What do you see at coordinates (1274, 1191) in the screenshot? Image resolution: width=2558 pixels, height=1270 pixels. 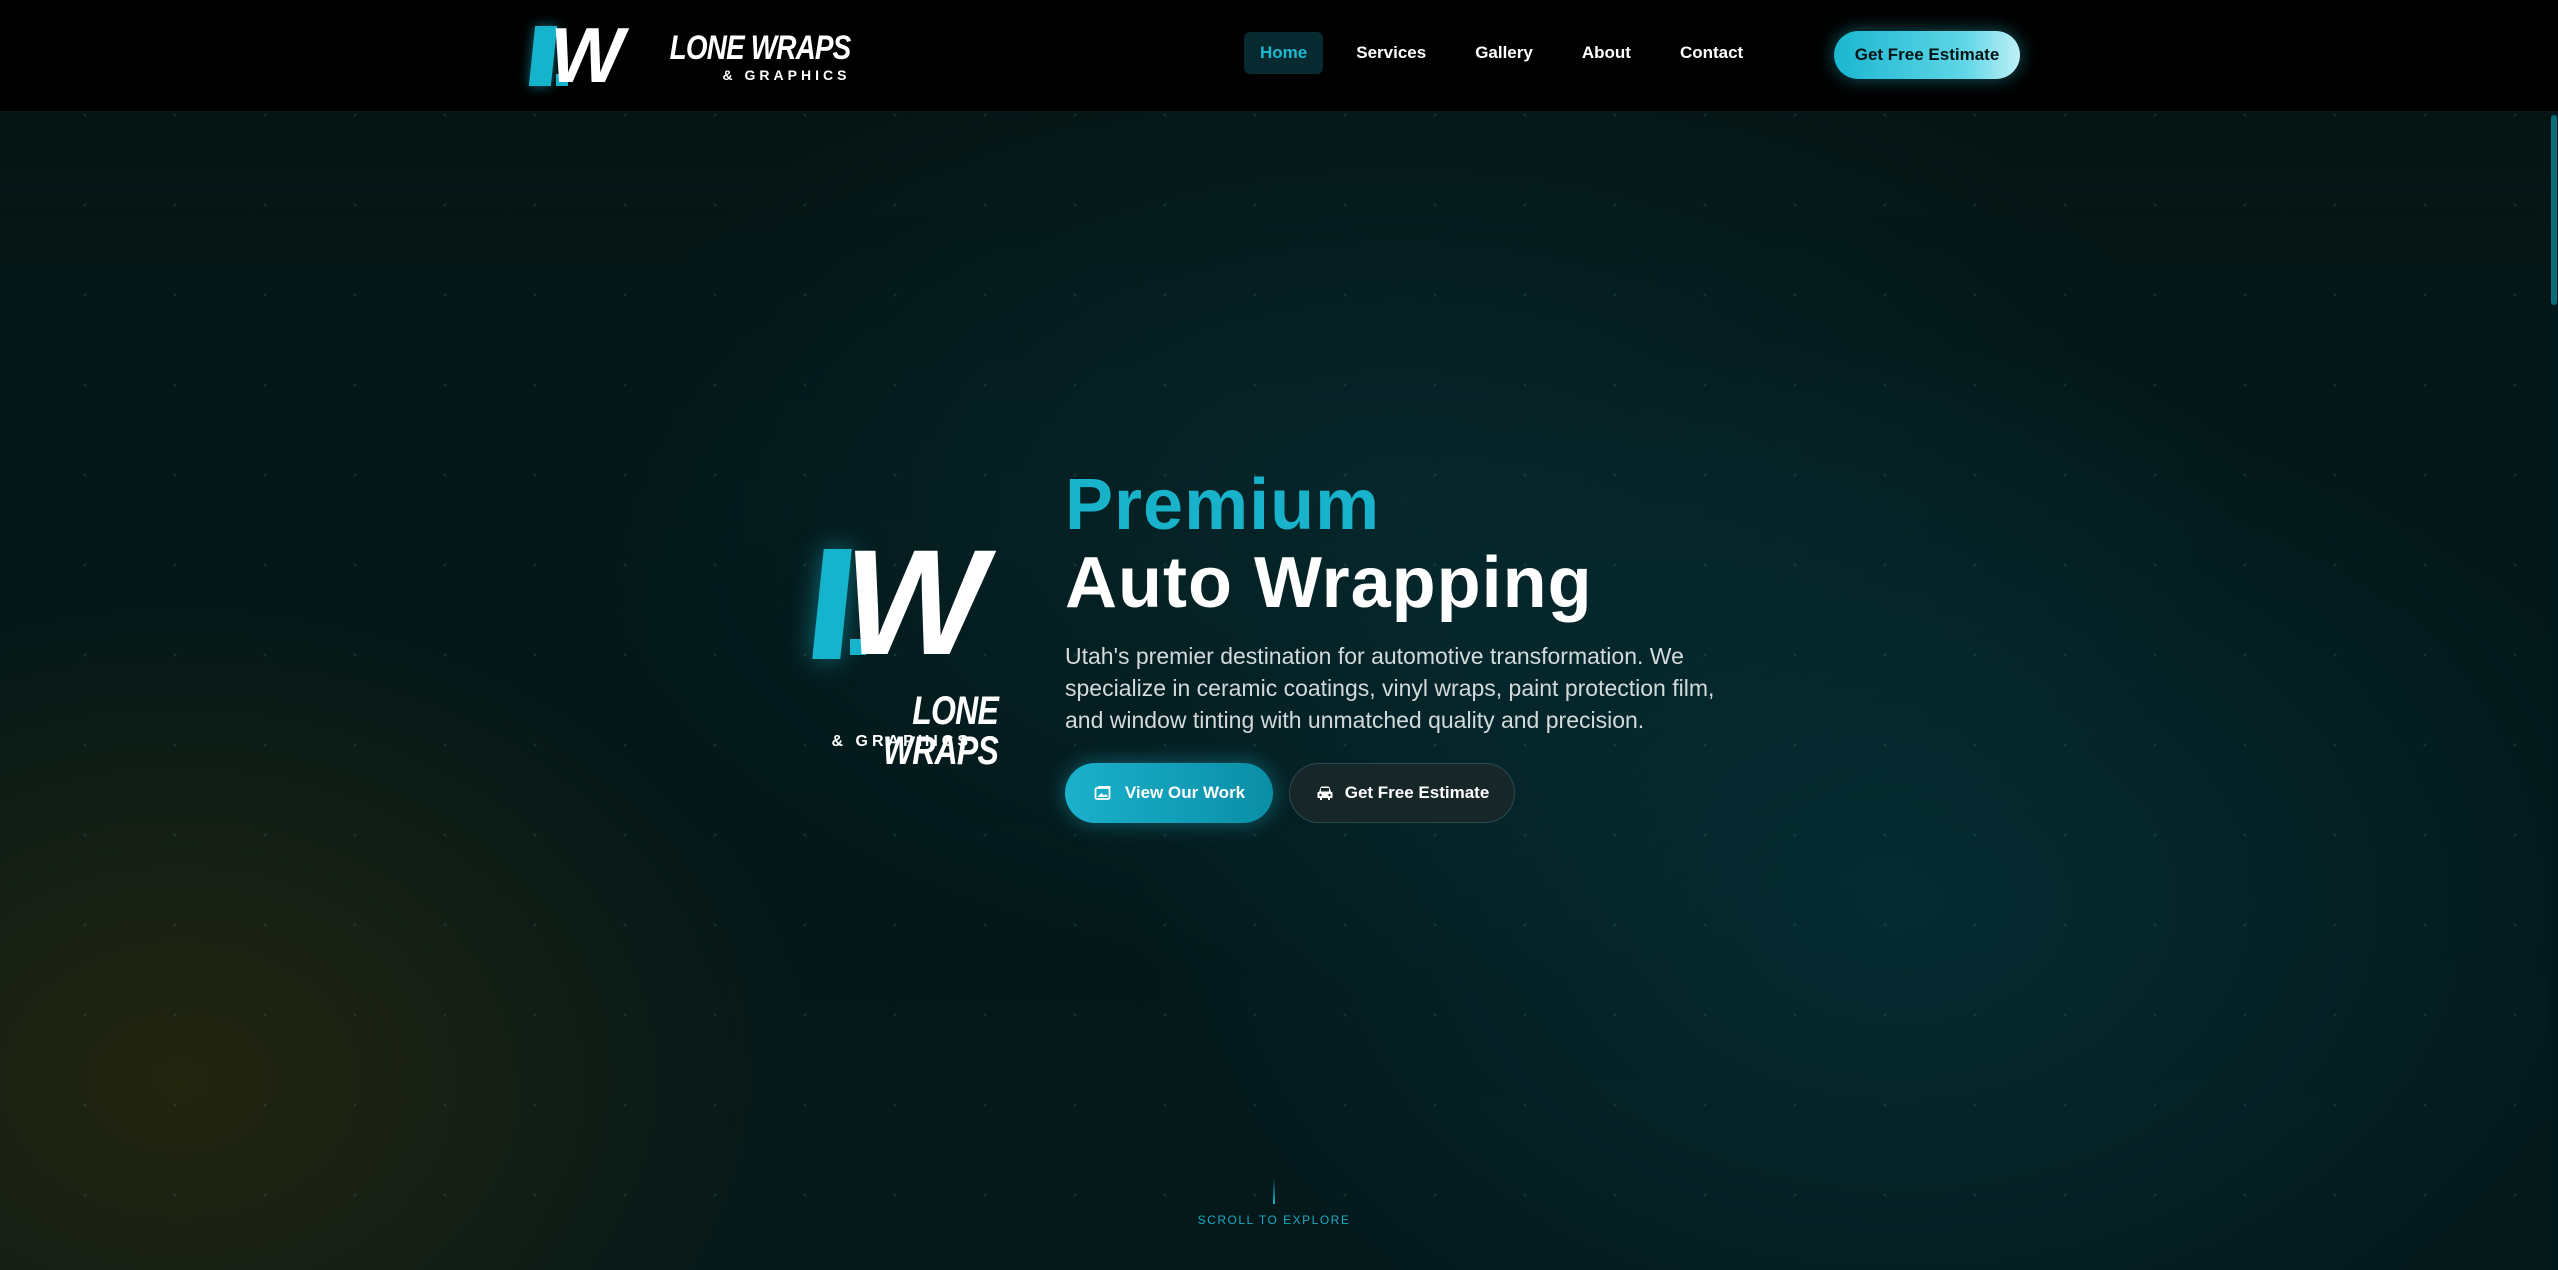 I see `scroll-line` at bounding box center [1274, 1191].